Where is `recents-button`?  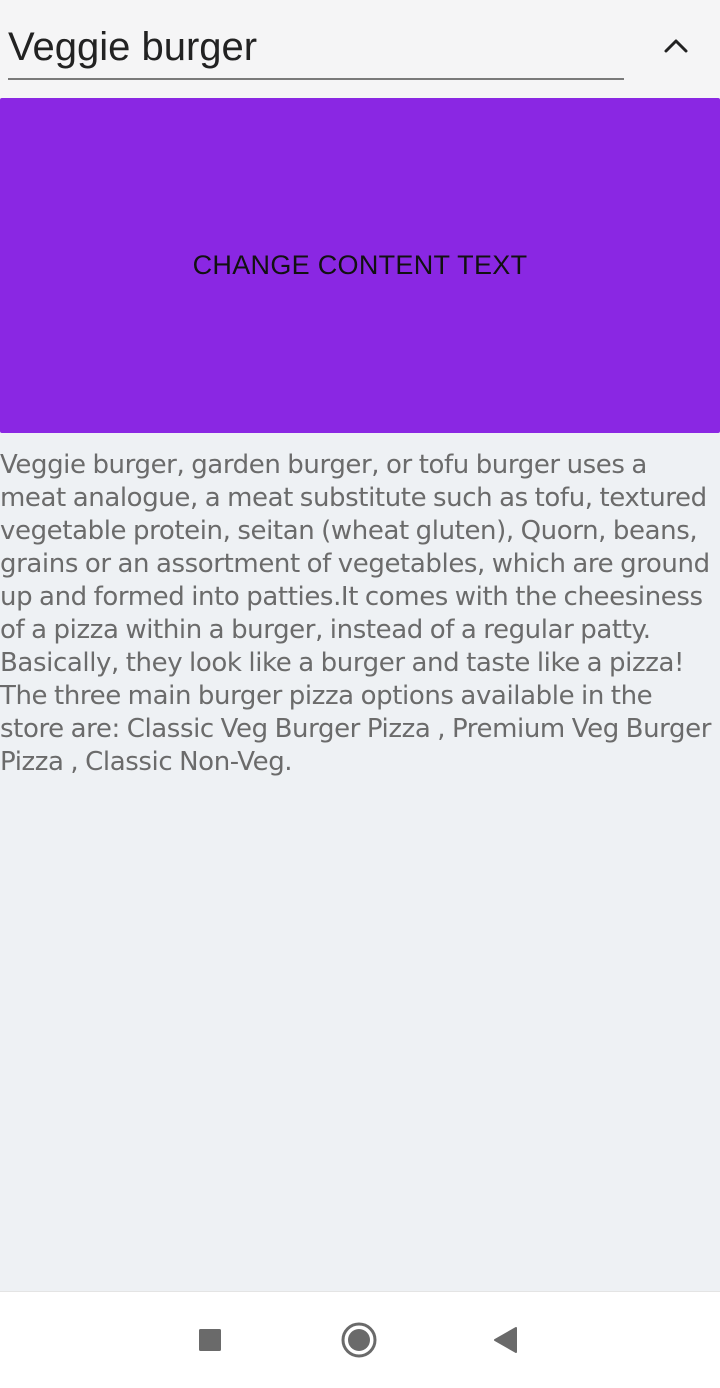
recents-button is located at coordinates (210, 1340).